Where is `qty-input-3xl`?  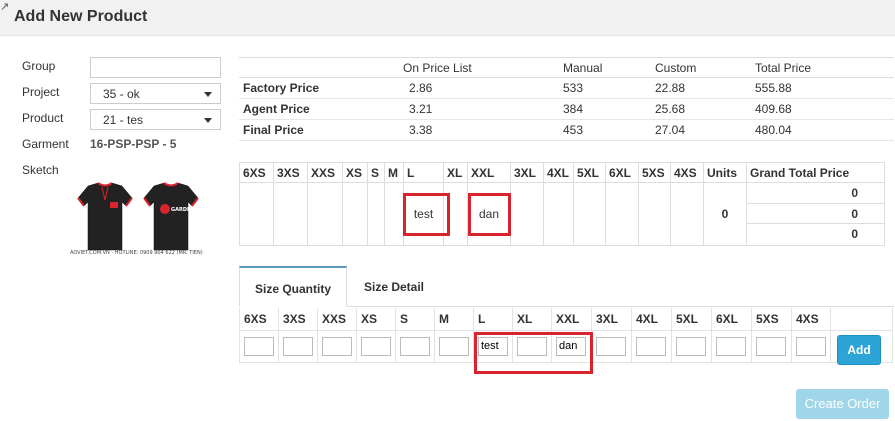 qty-input-3xl is located at coordinates (611, 346).